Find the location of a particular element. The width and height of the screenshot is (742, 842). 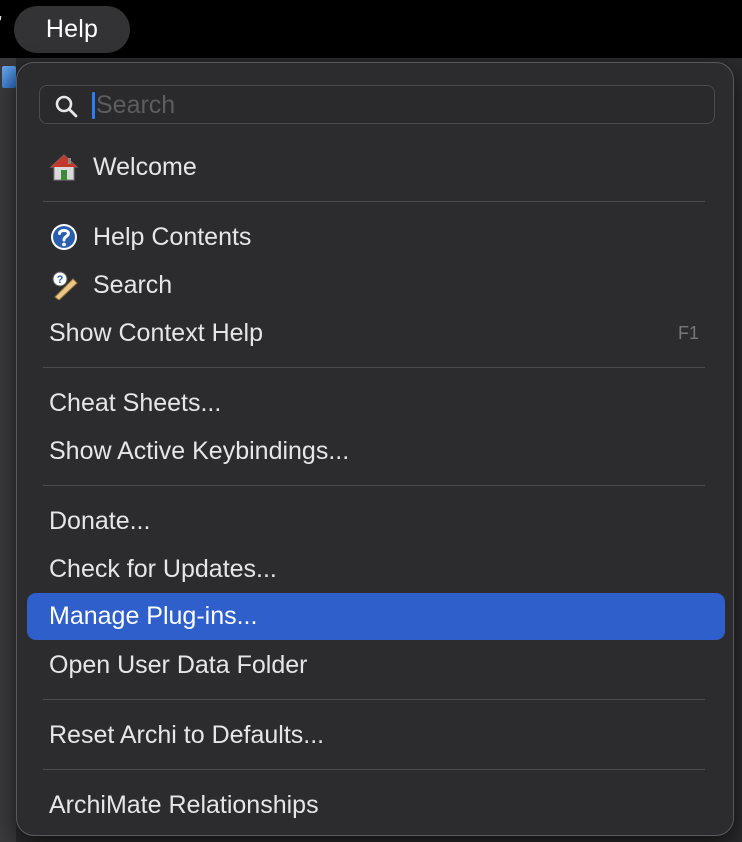

help-menu-title: Help is located at coordinates (72, 29).